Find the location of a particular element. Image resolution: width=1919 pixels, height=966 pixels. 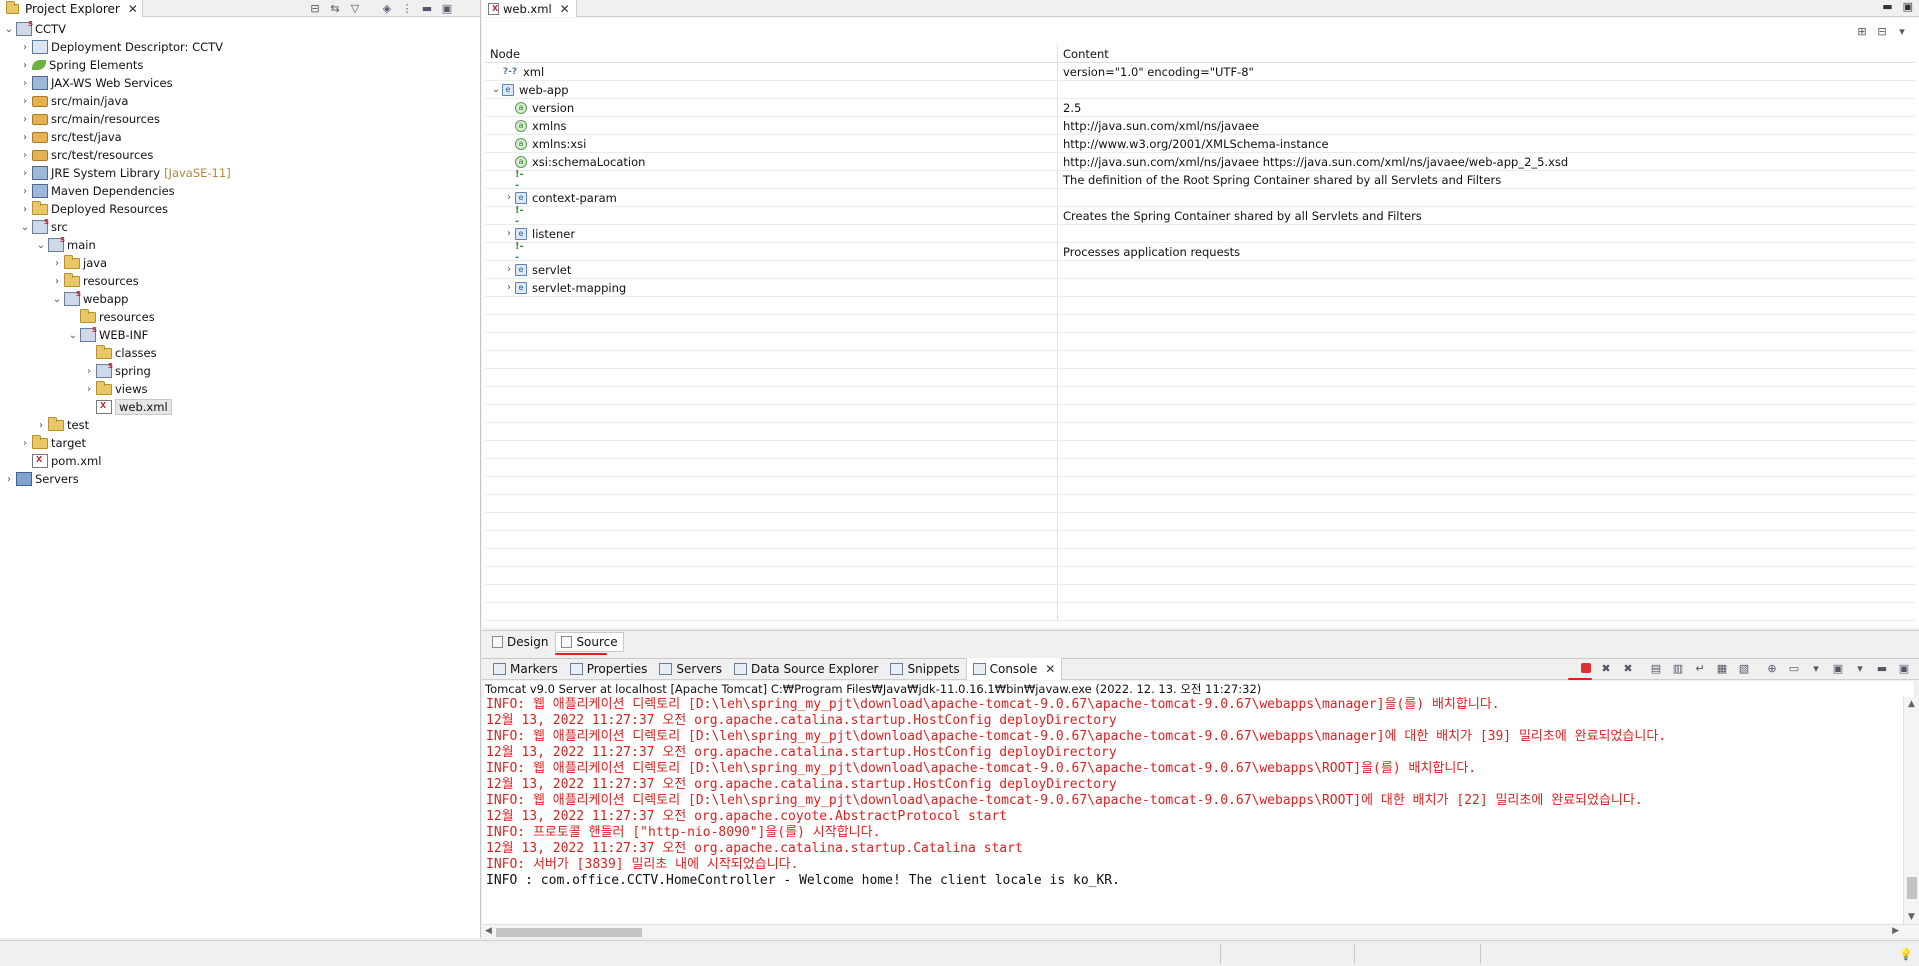

tree-item: ⌄ main is located at coordinates (240, 245).